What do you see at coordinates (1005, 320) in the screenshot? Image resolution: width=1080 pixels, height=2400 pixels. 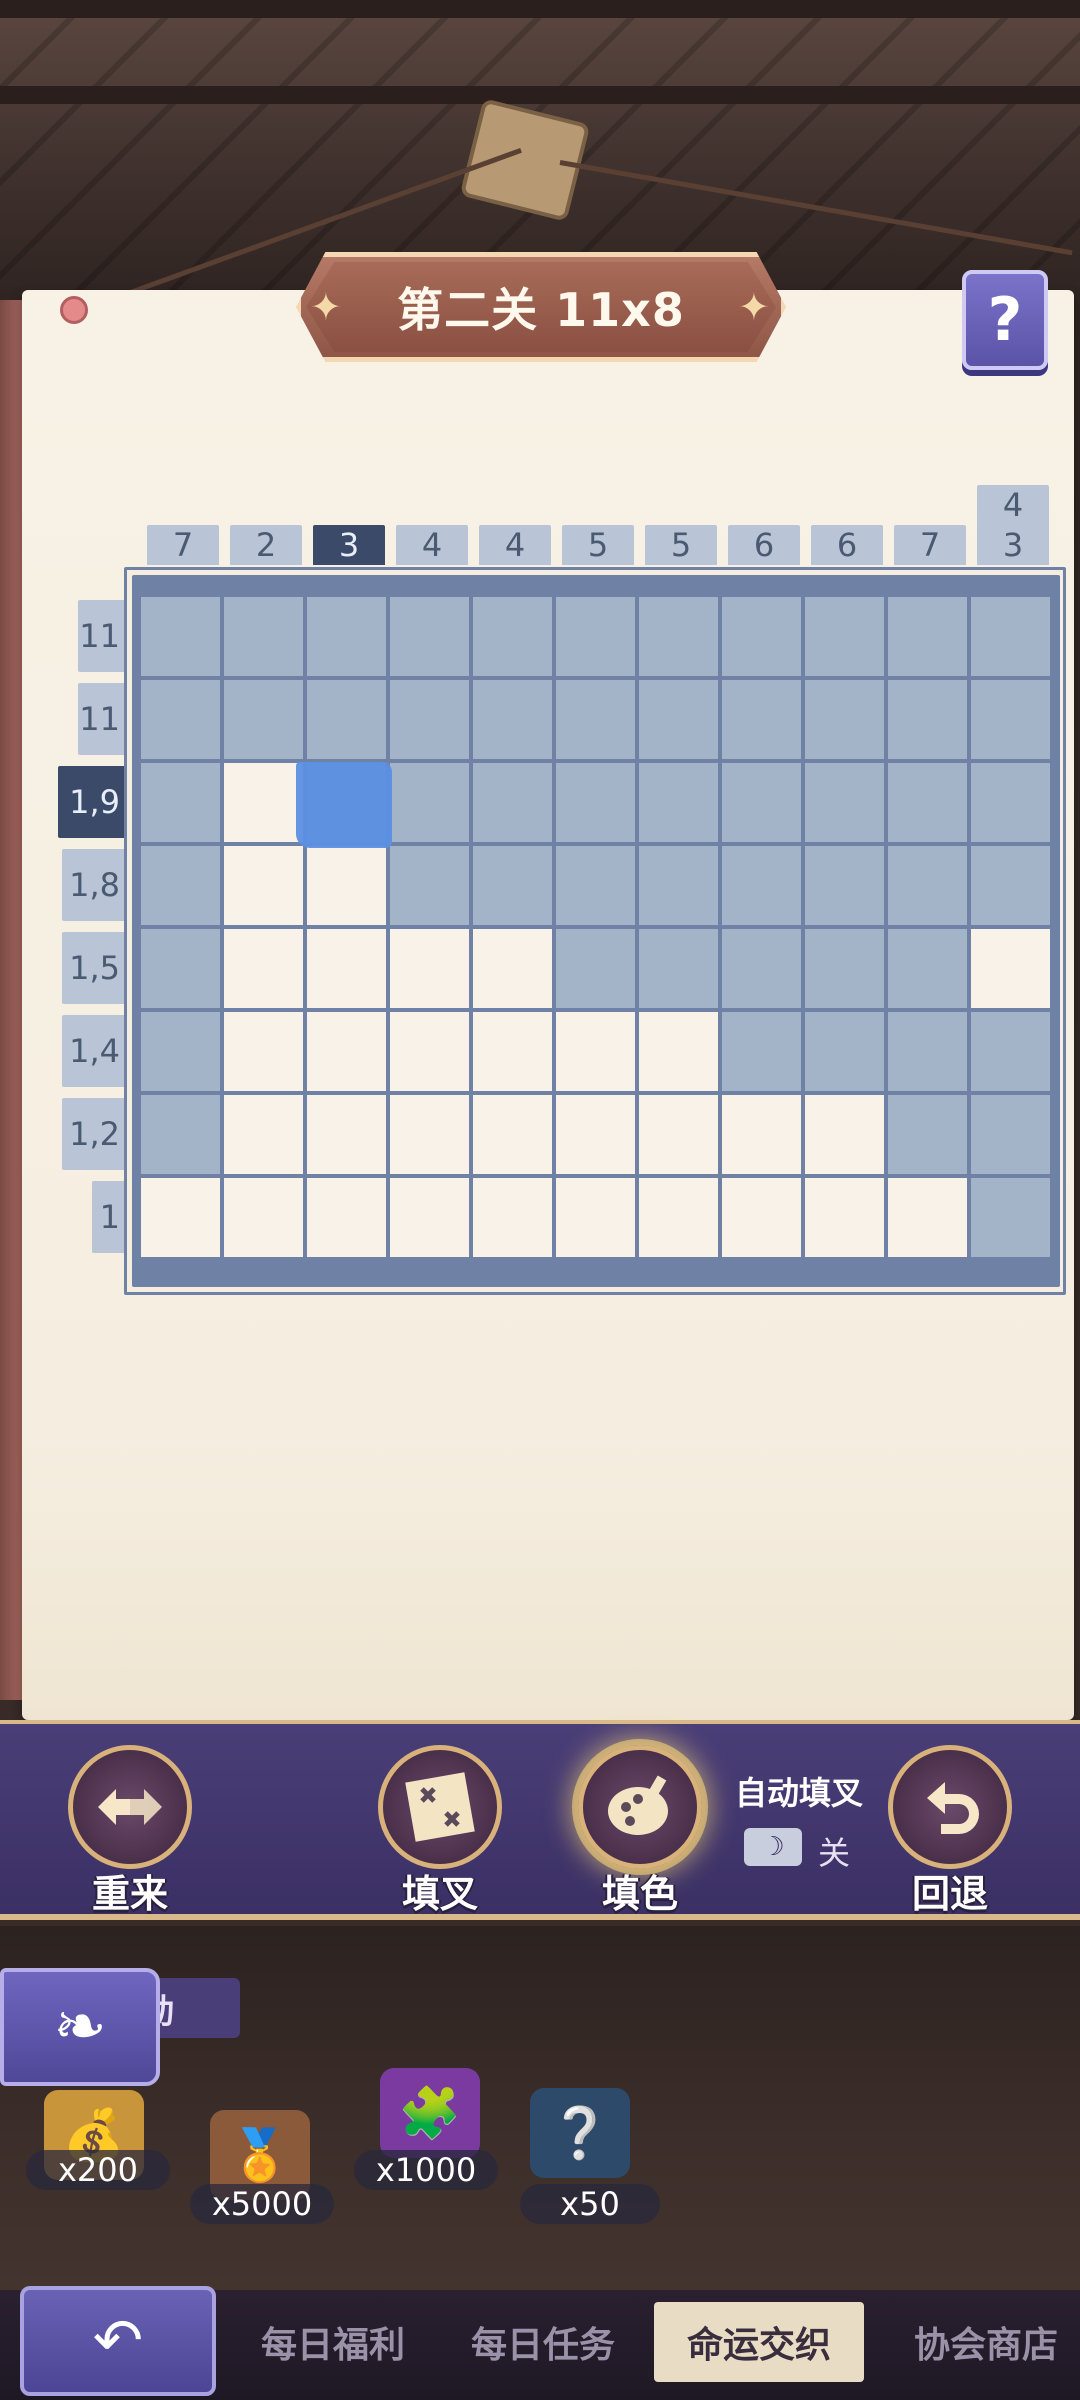 I see `help-button: ?` at bounding box center [1005, 320].